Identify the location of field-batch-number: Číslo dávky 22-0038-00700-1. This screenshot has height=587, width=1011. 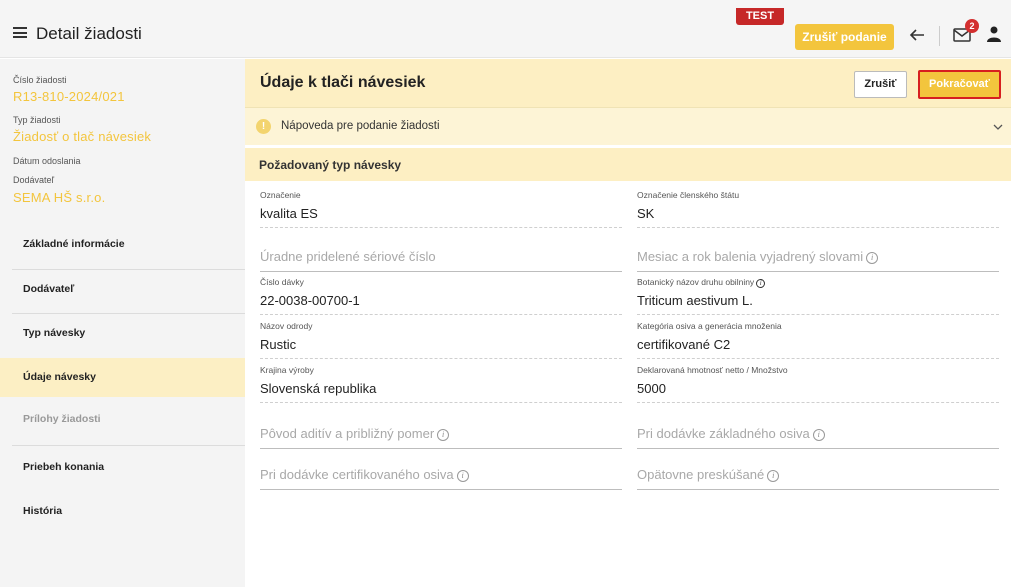
(441, 296).